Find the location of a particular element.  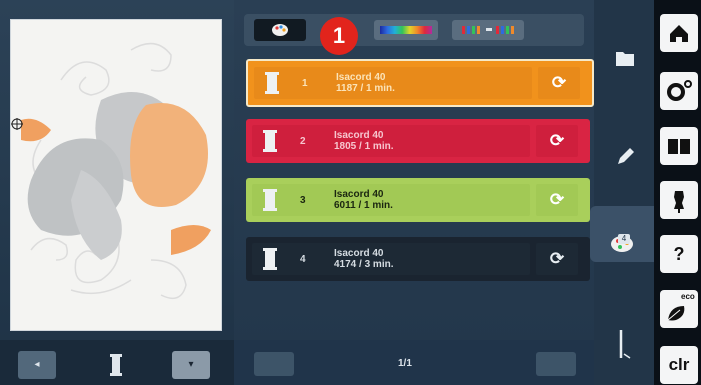

next-page-button is located at coordinates (556, 364).